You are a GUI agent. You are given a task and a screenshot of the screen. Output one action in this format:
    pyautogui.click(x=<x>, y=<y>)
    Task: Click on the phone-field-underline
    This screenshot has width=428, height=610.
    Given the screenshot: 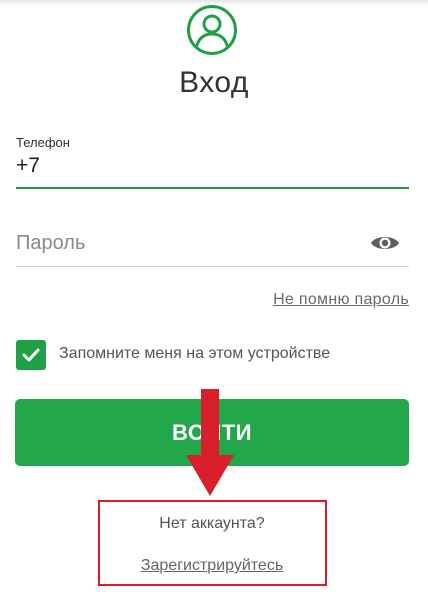 What is the action you would take?
    pyautogui.click(x=212, y=188)
    